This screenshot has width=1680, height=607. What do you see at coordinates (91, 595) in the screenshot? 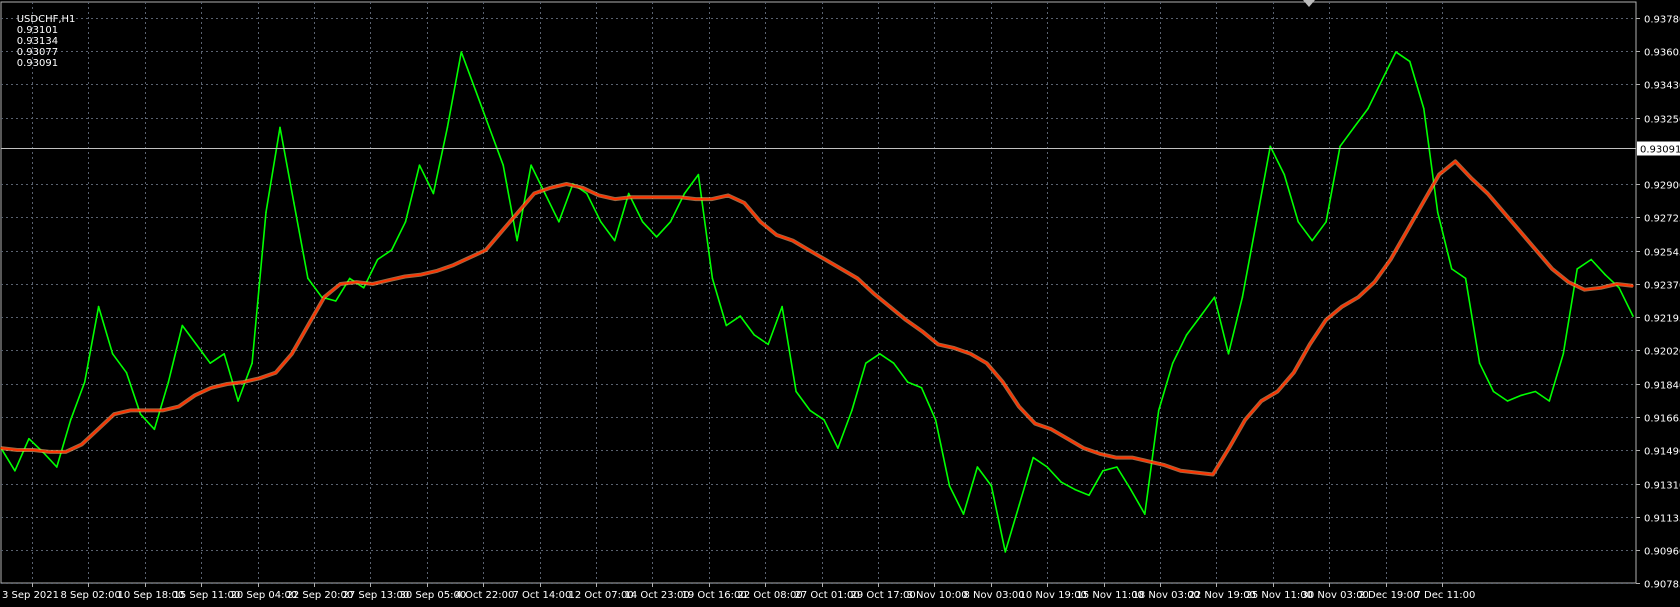
I see `x-tick-label: 8 Sep 02:00` at bounding box center [91, 595].